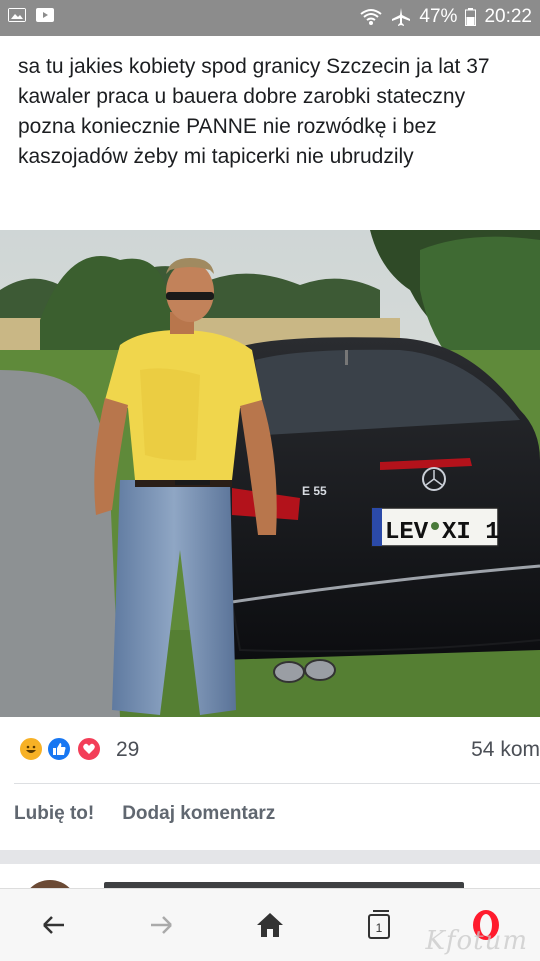 This screenshot has width=540, height=961. What do you see at coordinates (476, 941) in the screenshot?
I see `watermark: Kfotum` at bounding box center [476, 941].